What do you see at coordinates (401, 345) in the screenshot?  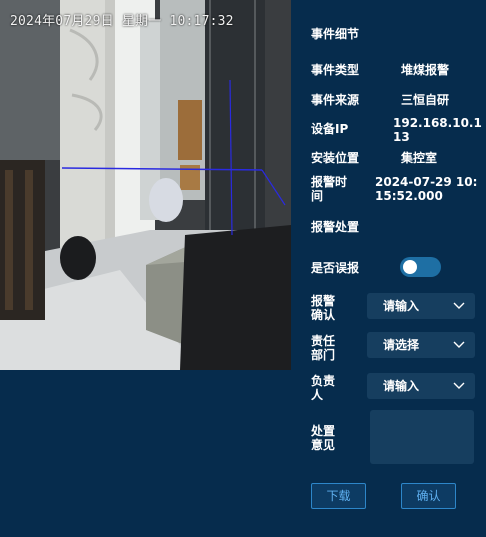 I see `responsible-dept-value: 请选择` at bounding box center [401, 345].